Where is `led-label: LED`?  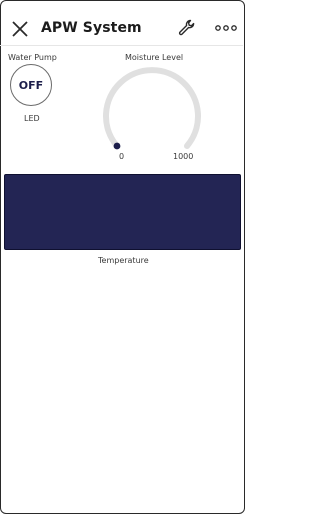
led-label: LED is located at coordinates (32, 118).